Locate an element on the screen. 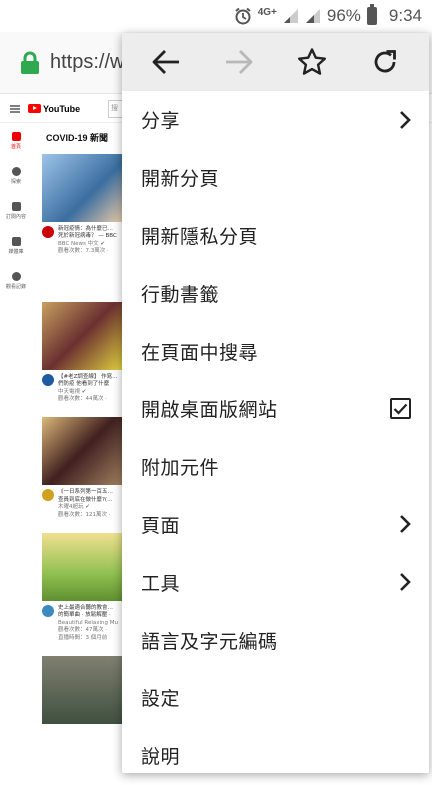 Image resolution: width=432 pixels, height=785 pixels. channel-name: 木曜4超玩 ✔ is located at coordinates (85, 507).